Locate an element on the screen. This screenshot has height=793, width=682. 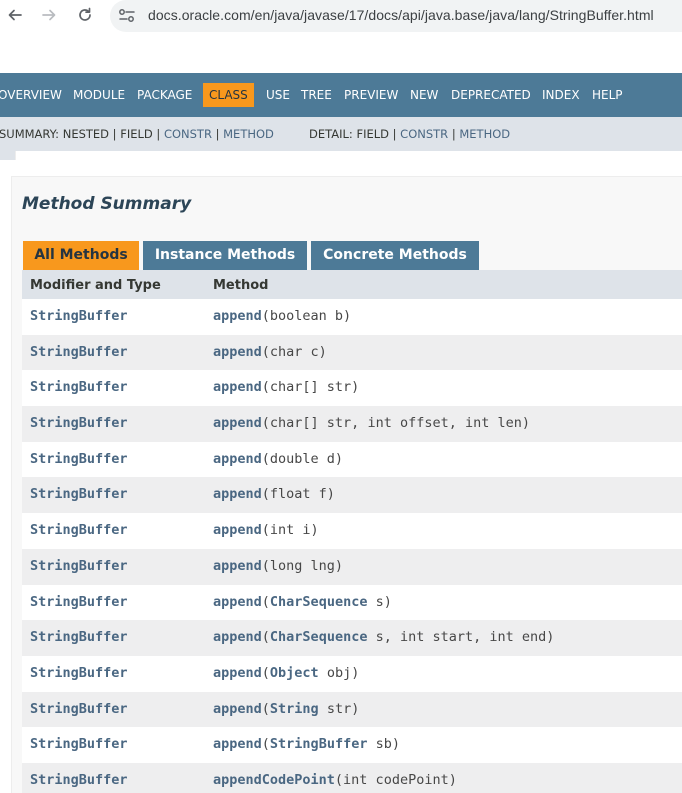
method-signature: append(long lng) is located at coordinates (278, 567).